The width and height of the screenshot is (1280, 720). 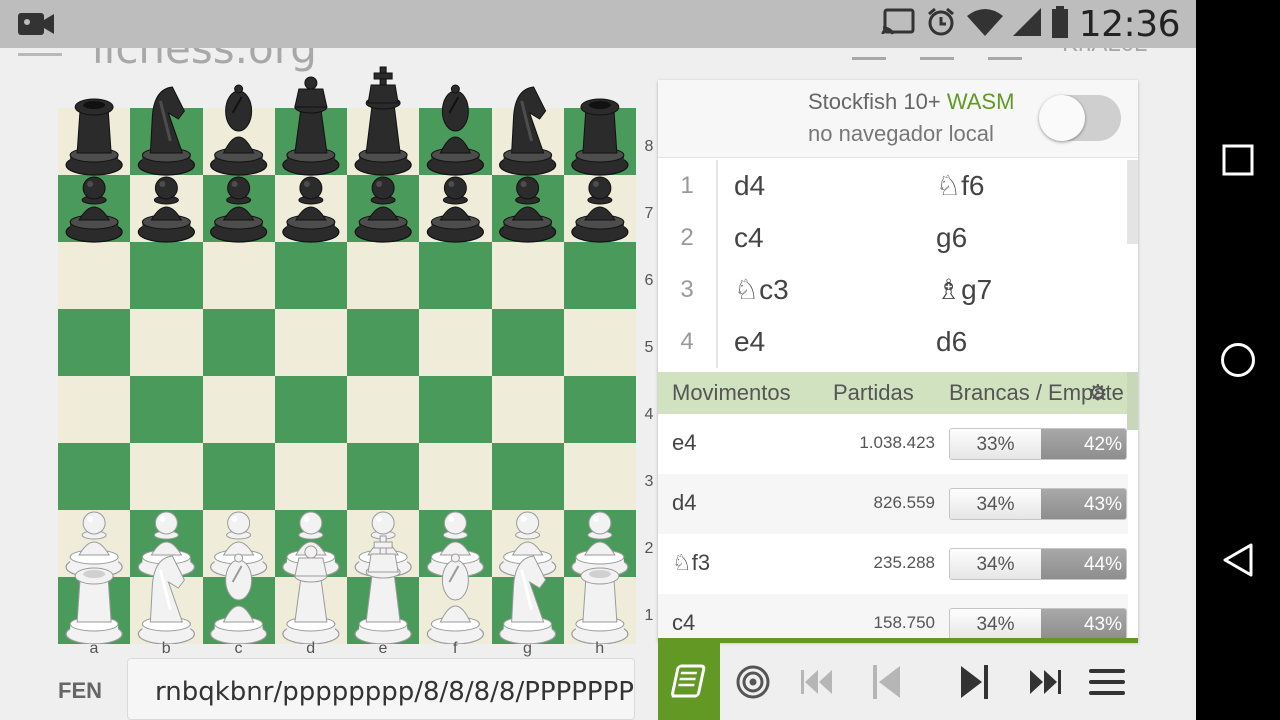 I want to click on square-d1, so click(x=310, y=610).